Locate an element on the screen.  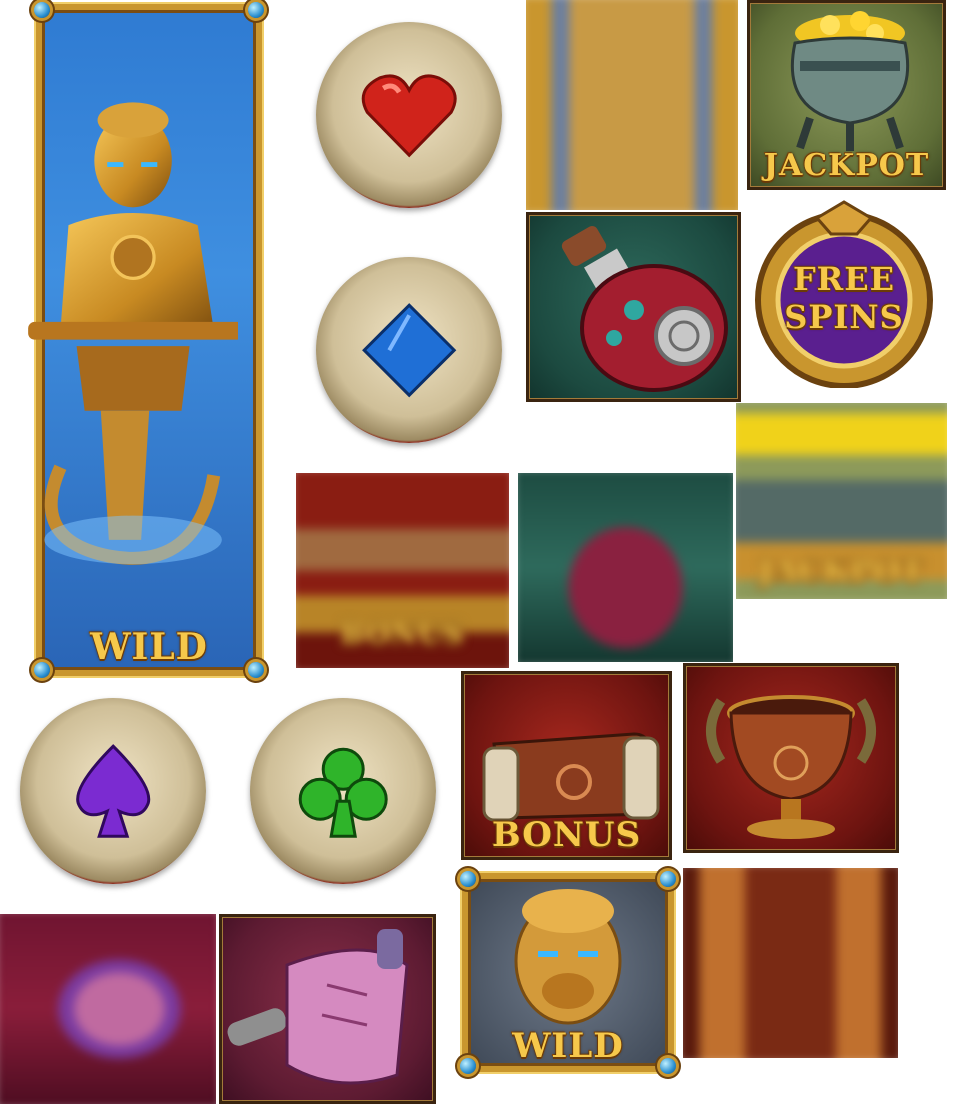
potion-symbol is located at coordinates (633, 307).